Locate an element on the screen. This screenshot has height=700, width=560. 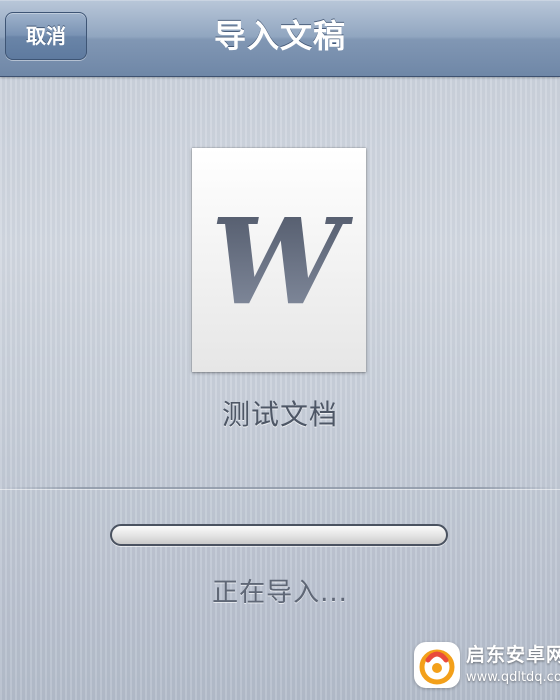
watermark: 启东安卓网 www.qdltdq.com is located at coordinates (487, 667).